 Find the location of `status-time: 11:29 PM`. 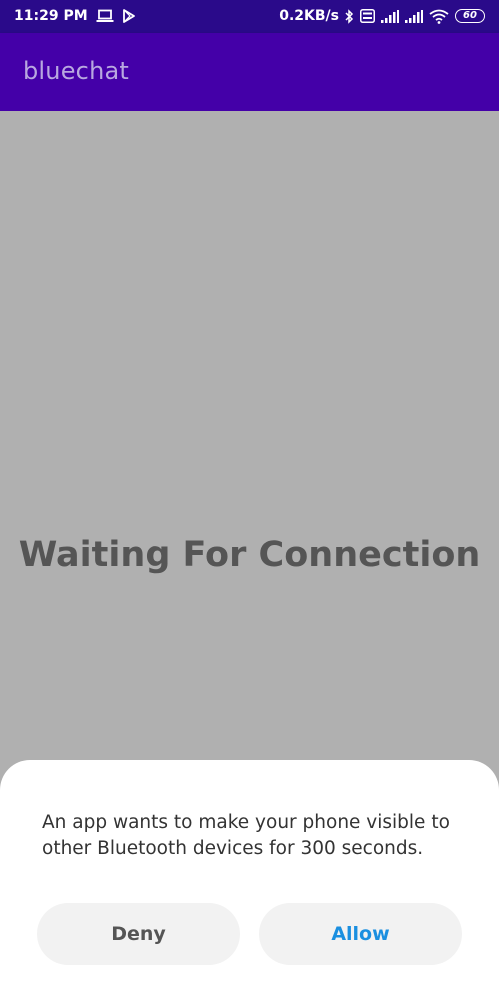

status-time: 11:29 PM is located at coordinates (51, 16).